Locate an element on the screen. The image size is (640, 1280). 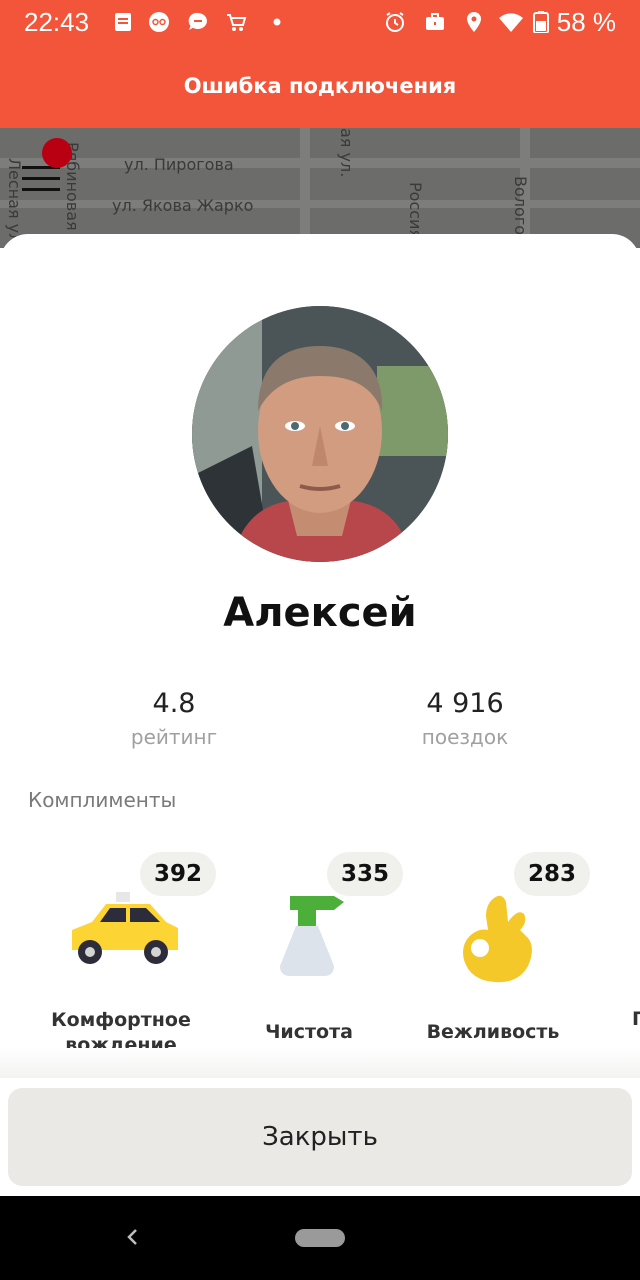
menu-button is located at coordinates (42, 181).